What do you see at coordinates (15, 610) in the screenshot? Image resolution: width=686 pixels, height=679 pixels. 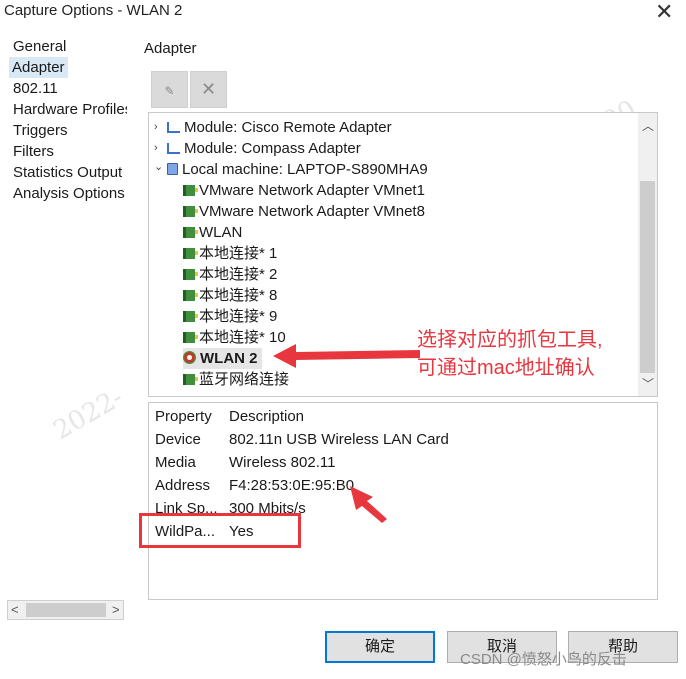 I see `scroll-left-icon: <` at bounding box center [15, 610].